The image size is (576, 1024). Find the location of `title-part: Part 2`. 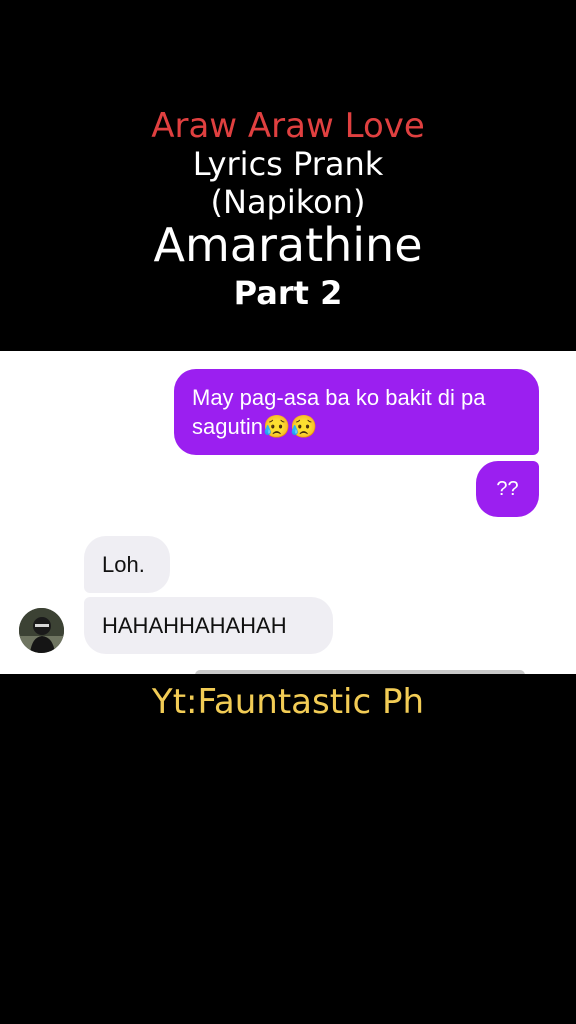

title-part: Part 2 is located at coordinates (288, 293).